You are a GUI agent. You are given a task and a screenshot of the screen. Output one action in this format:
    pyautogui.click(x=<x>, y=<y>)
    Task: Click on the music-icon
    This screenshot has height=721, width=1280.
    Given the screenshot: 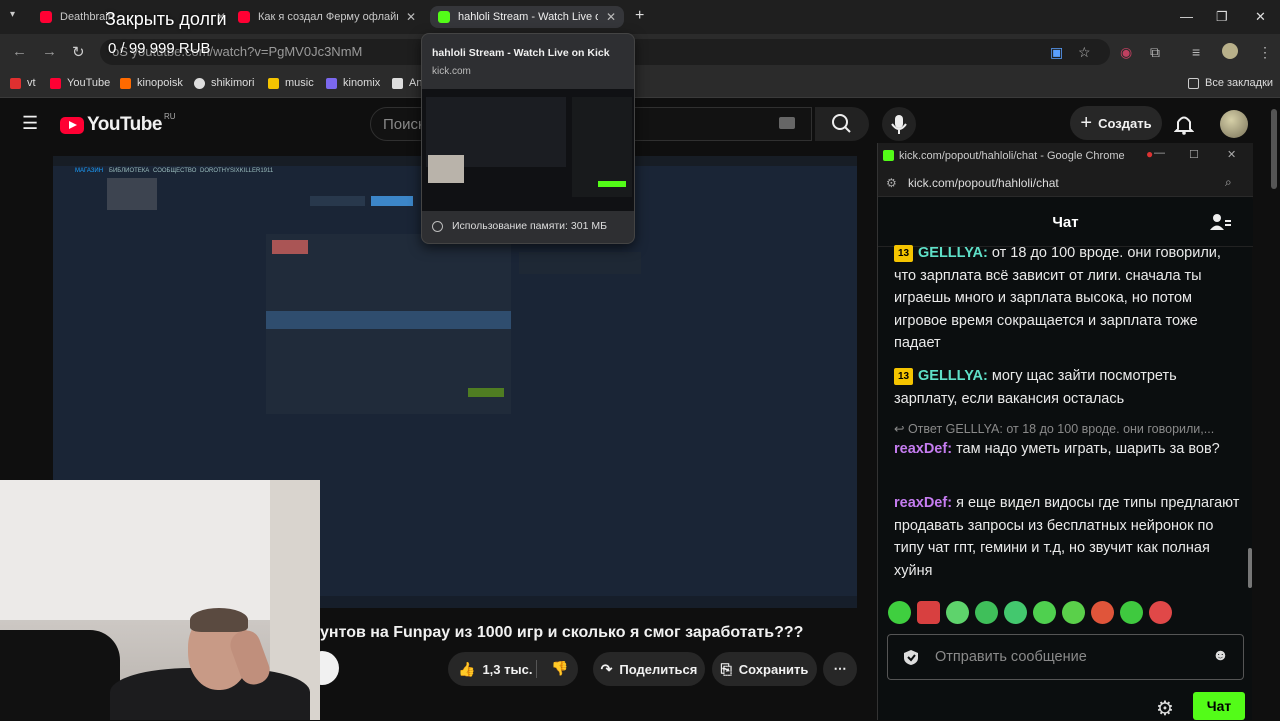 What is the action you would take?
    pyautogui.click(x=273, y=83)
    